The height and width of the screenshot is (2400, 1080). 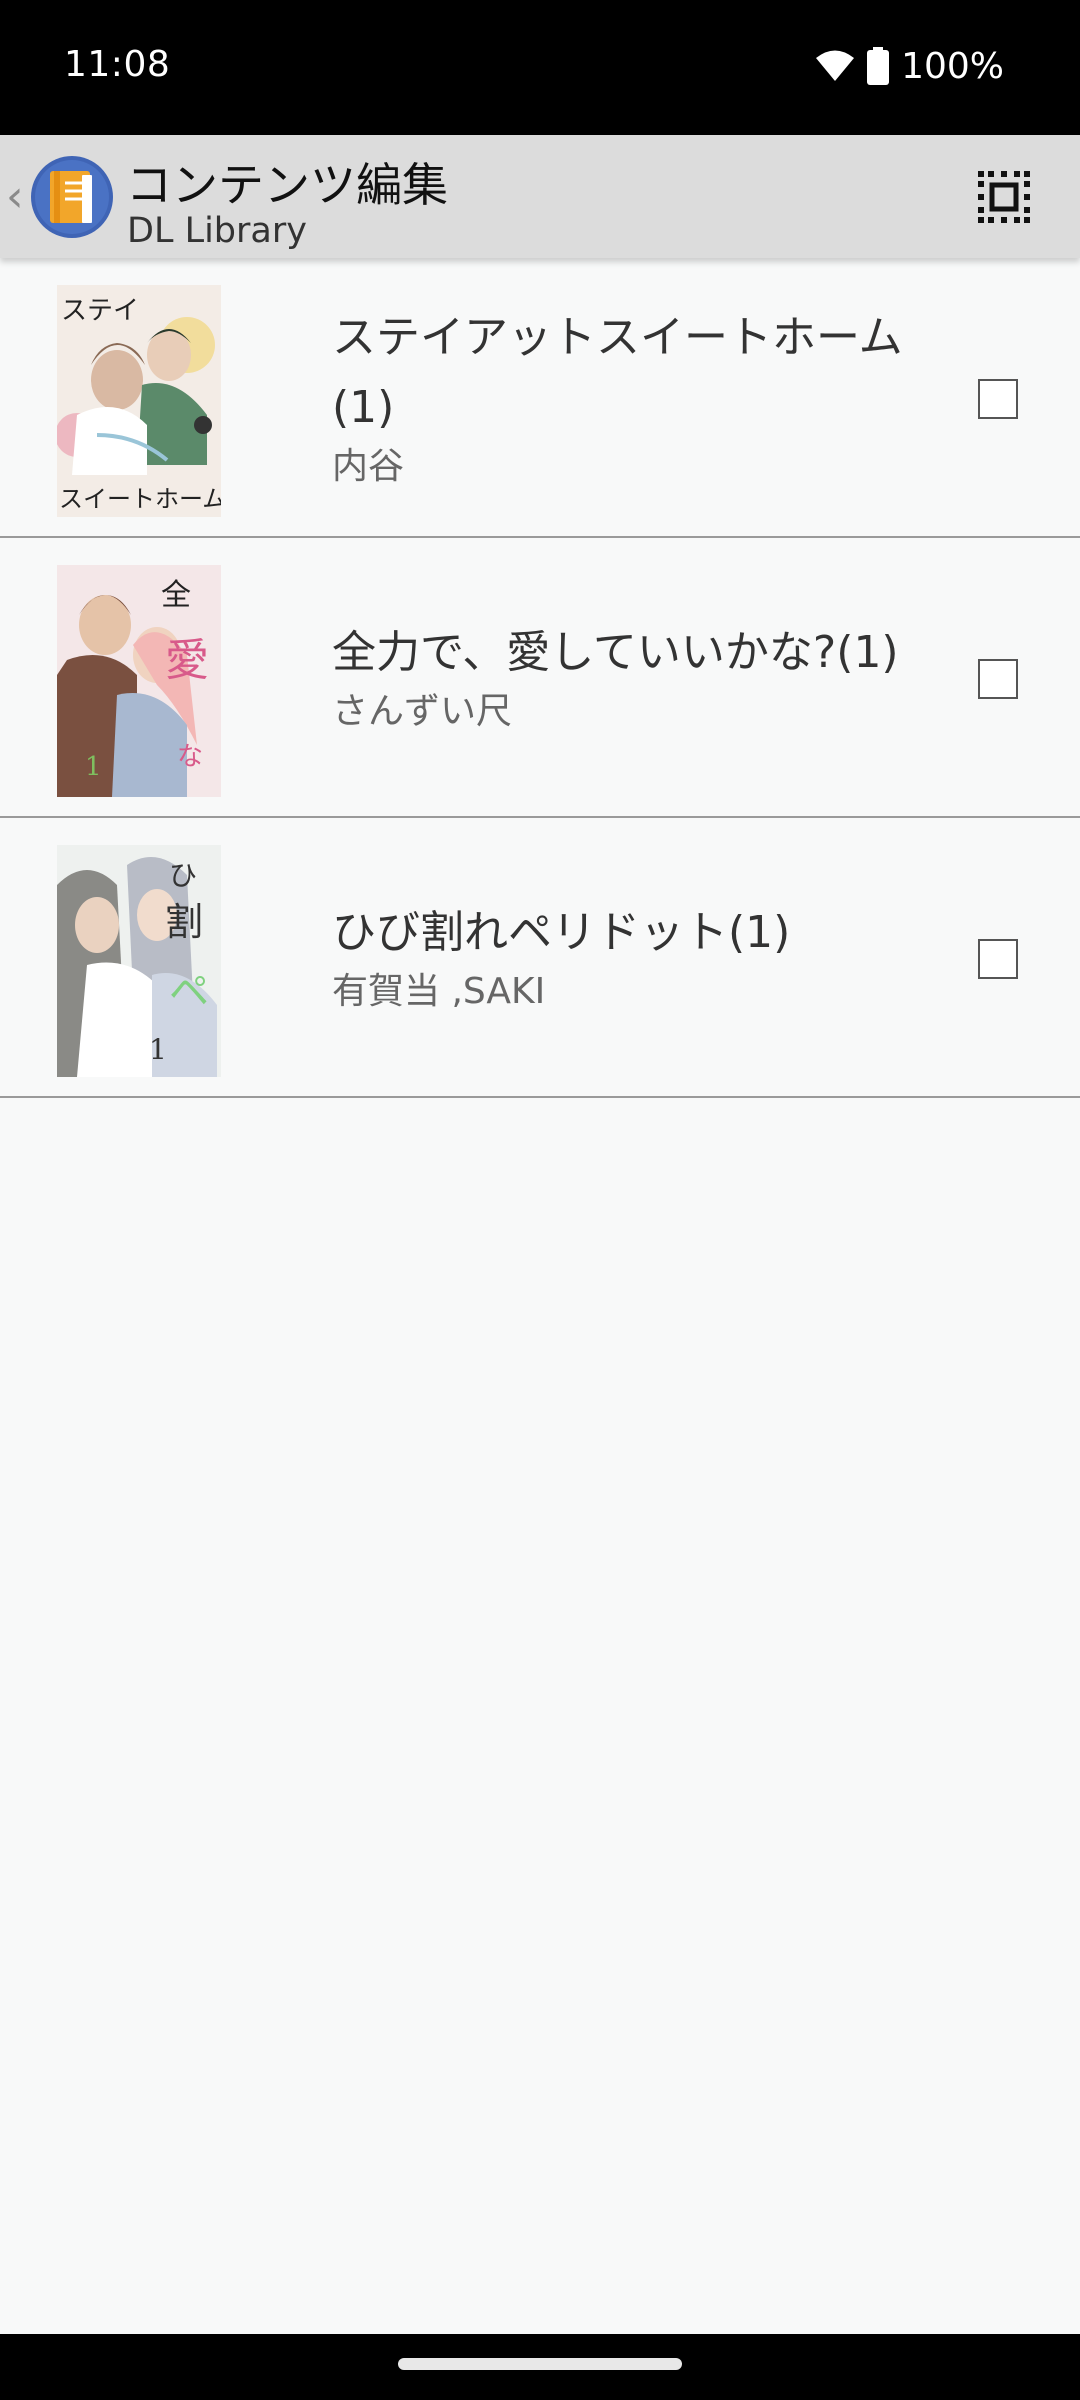 I want to click on battery-icon, so click(x=878, y=66).